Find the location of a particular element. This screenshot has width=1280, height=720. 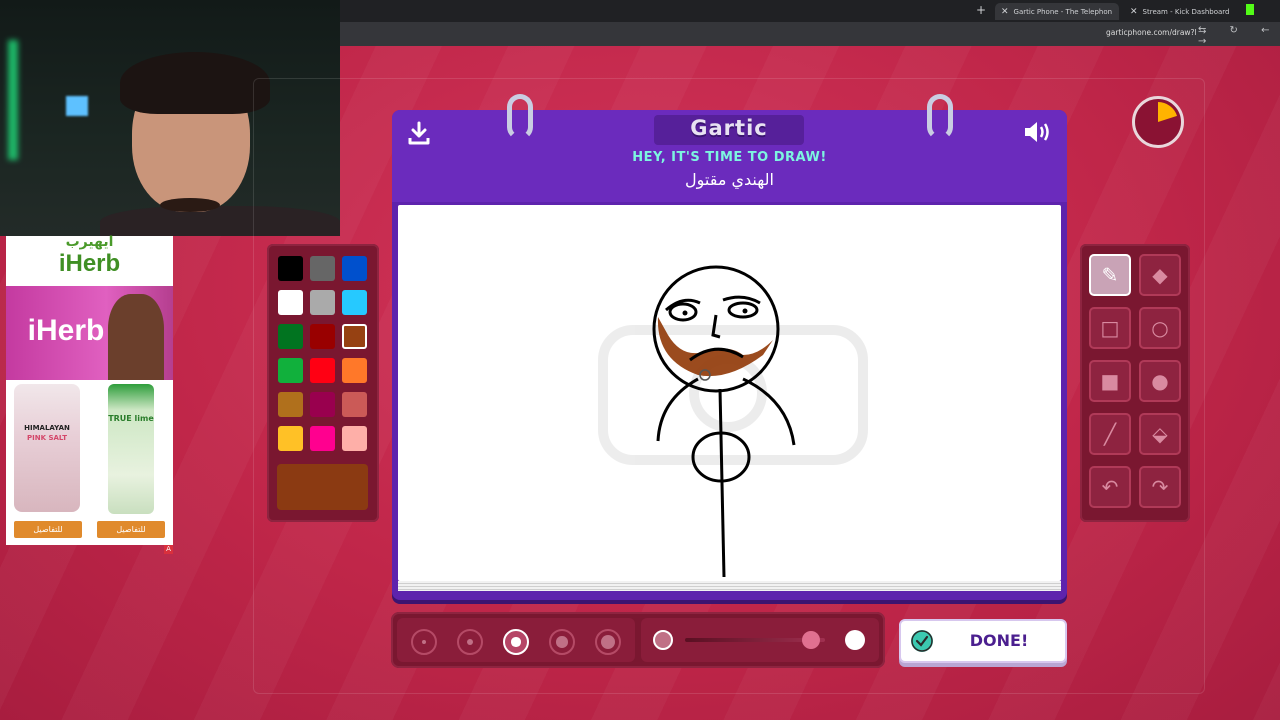

rectangle-filled-icon: ■ is located at coordinates (1110, 381).